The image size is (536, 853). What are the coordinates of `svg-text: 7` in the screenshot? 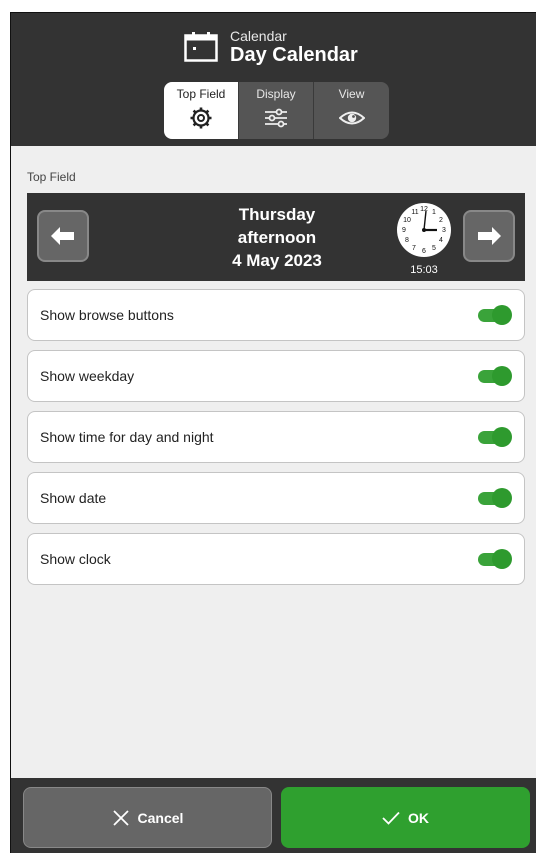 It's located at (414, 248).